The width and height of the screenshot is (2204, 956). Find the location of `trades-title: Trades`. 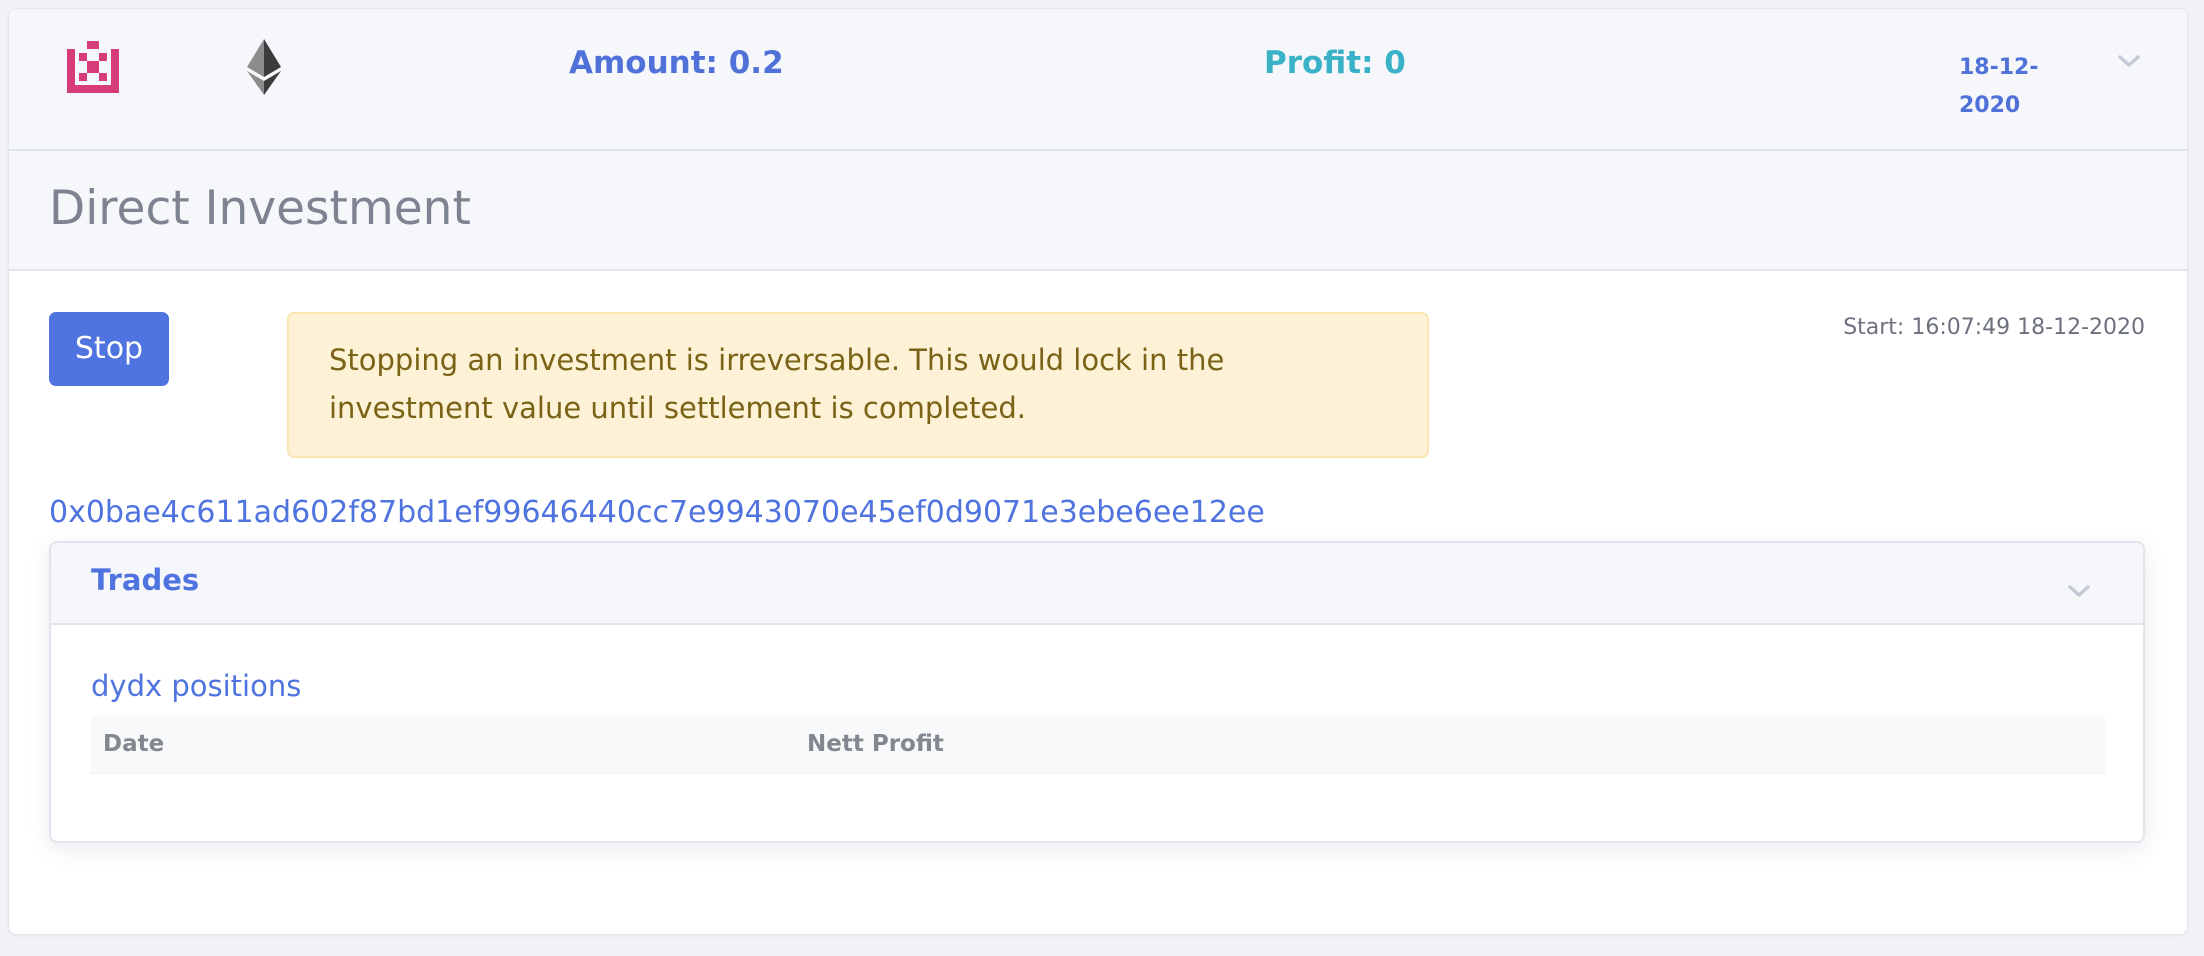

trades-title: Trades is located at coordinates (145, 580).